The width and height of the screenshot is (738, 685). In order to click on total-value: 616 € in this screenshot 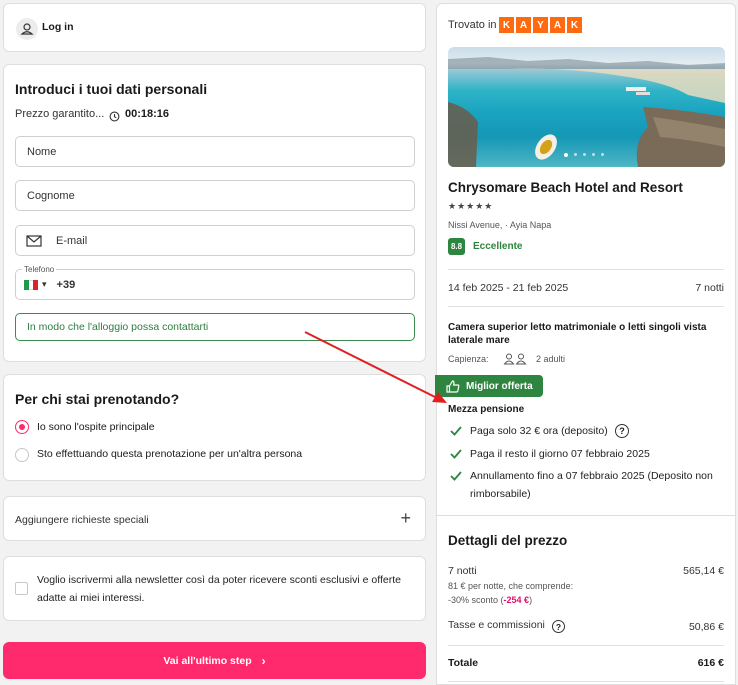, I will do `click(710, 663)`.